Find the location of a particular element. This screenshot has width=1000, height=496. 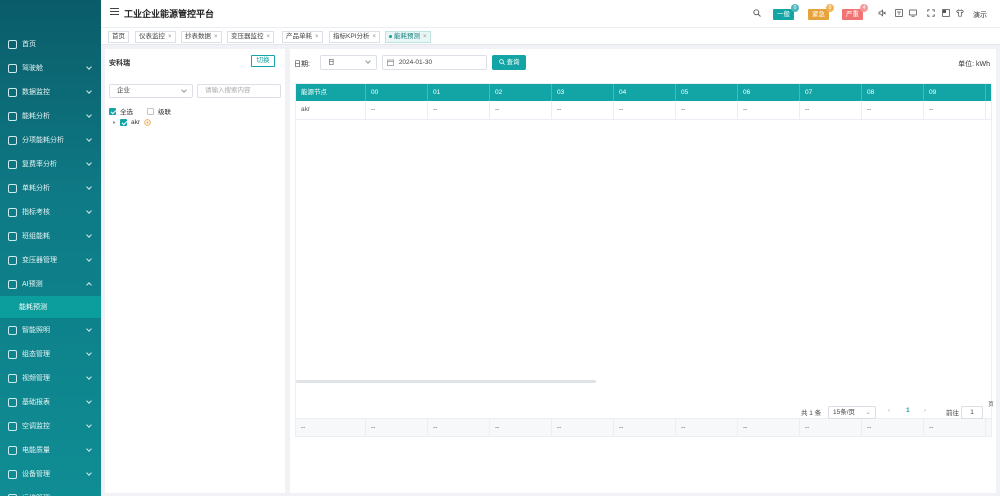

page-size-select: 15条/页 ⌄ is located at coordinates (852, 412).